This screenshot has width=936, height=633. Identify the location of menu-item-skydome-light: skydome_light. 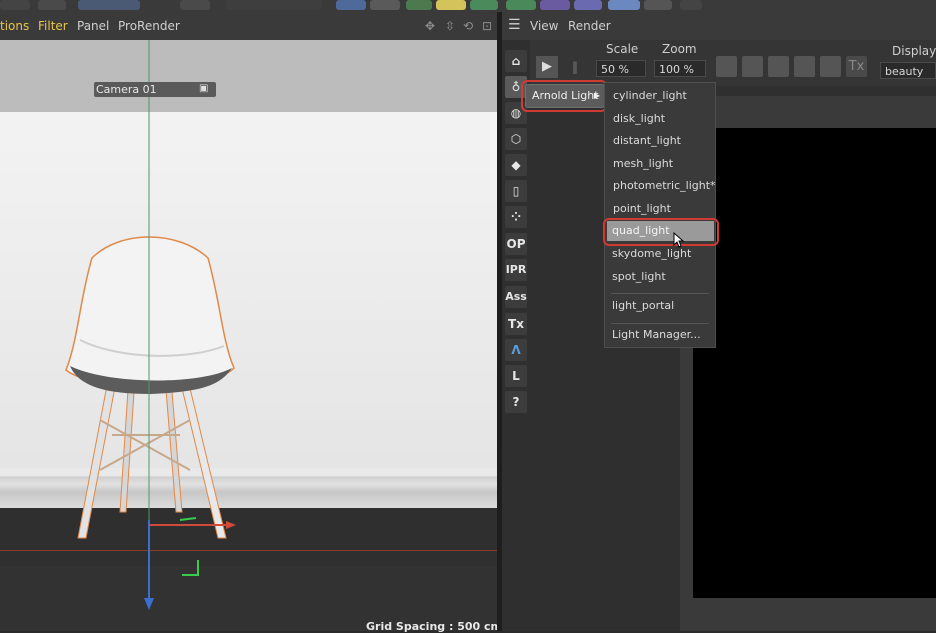
(651, 253).